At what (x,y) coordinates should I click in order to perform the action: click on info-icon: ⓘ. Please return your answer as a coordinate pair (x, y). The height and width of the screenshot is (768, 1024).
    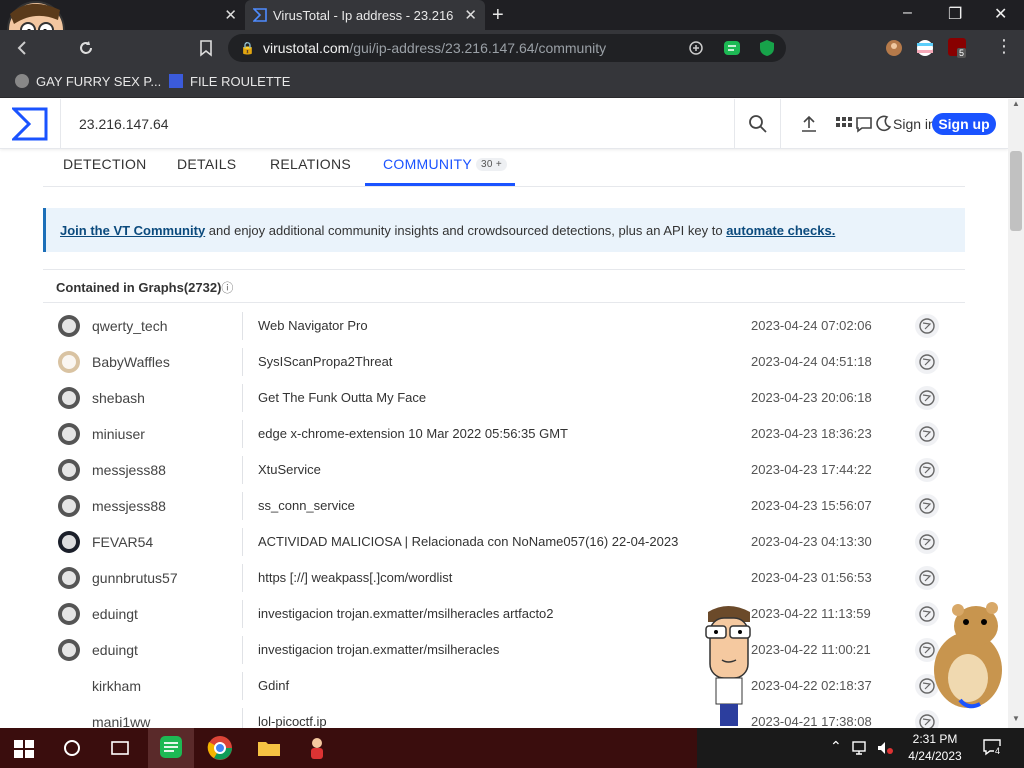
    Looking at the image, I should click on (227, 288).